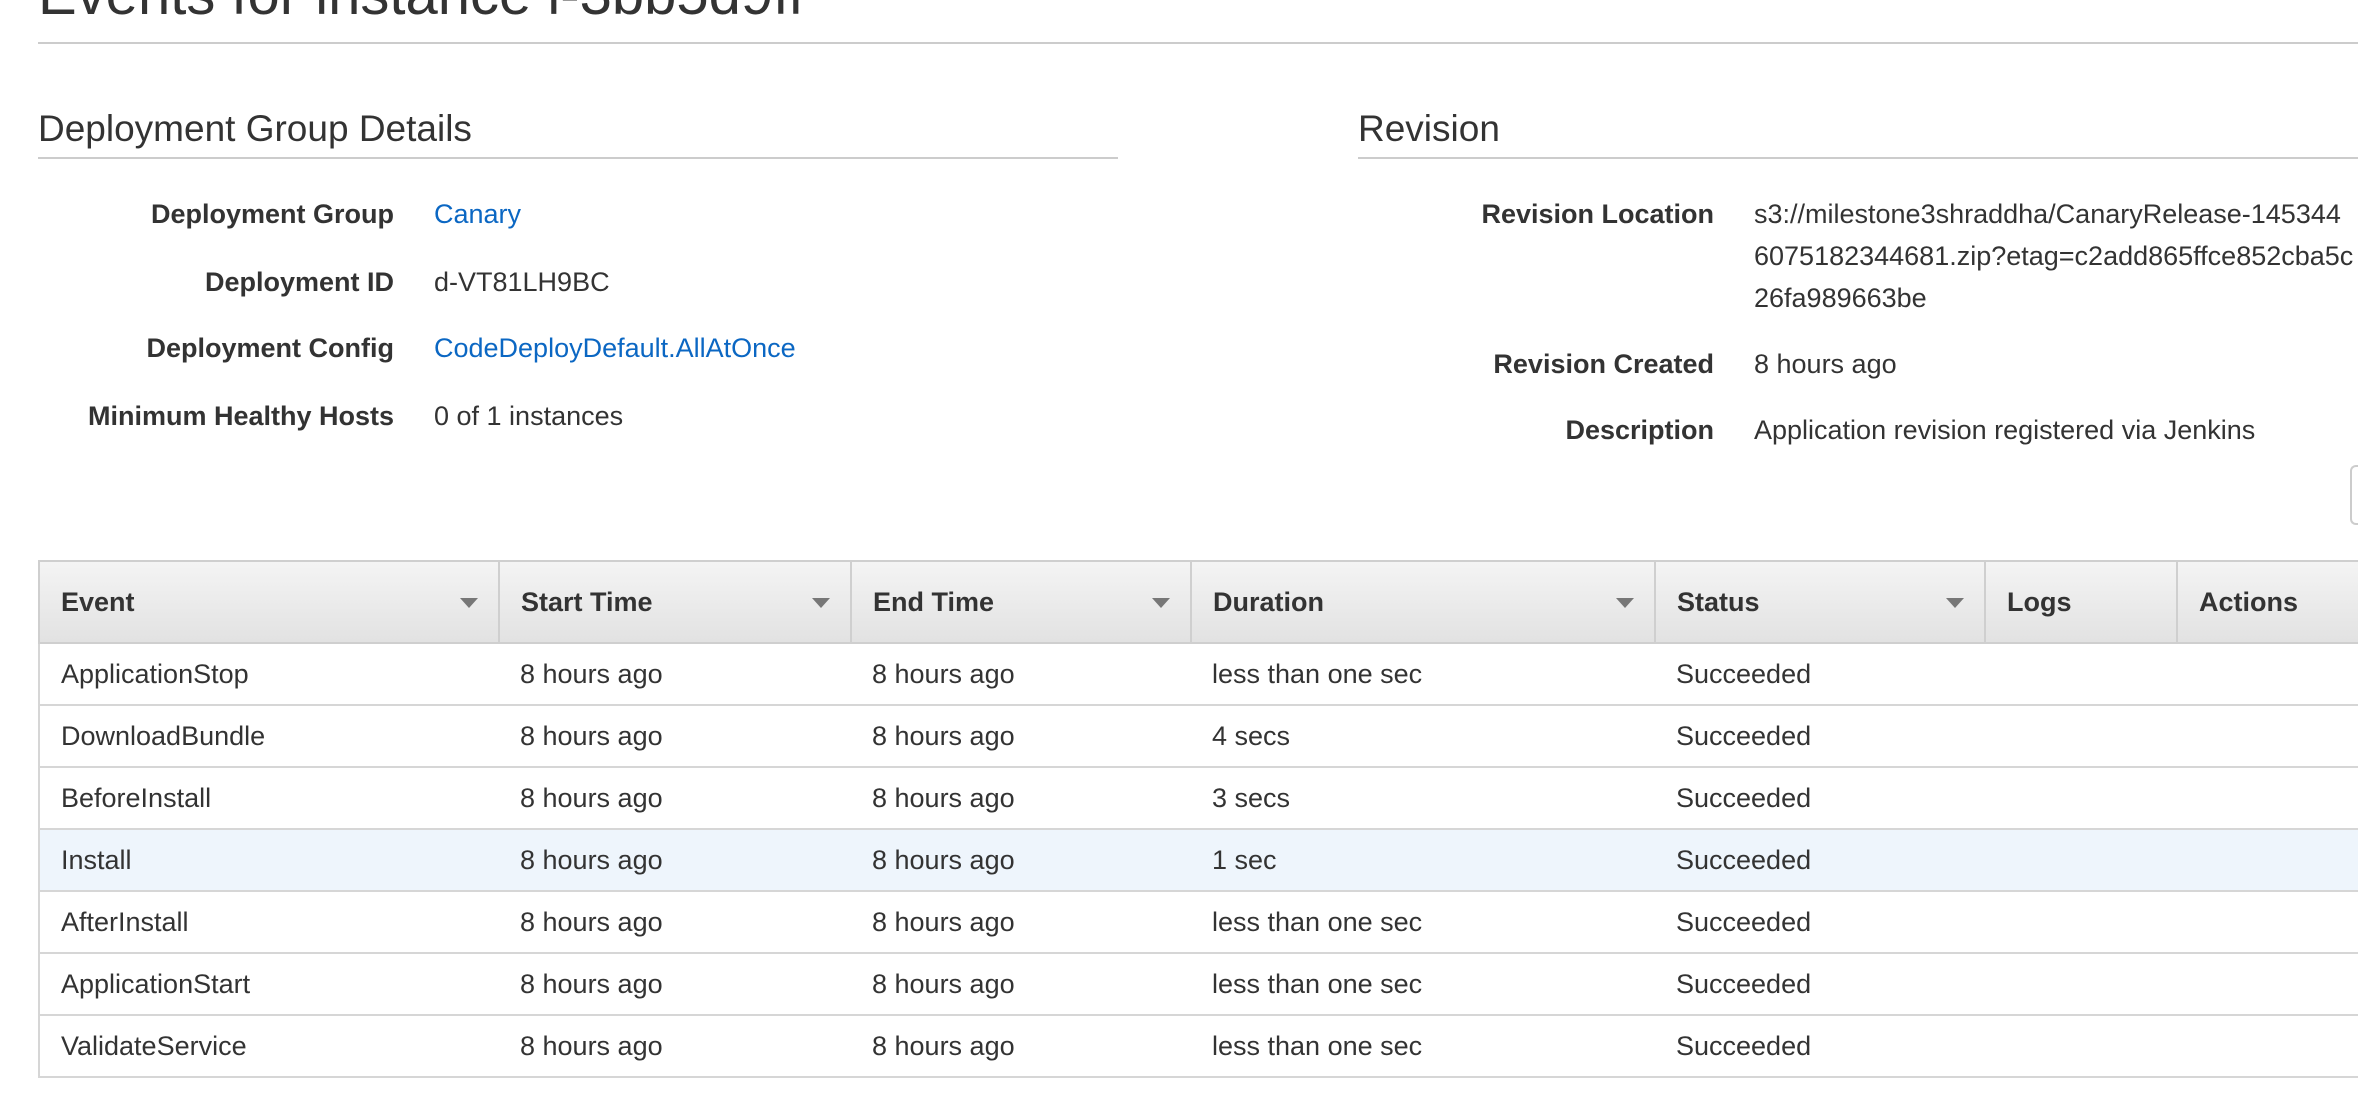 The image size is (2358, 1110). What do you see at coordinates (98, 601) in the screenshot?
I see `column-header-label: Event` at bounding box center [98, 601].